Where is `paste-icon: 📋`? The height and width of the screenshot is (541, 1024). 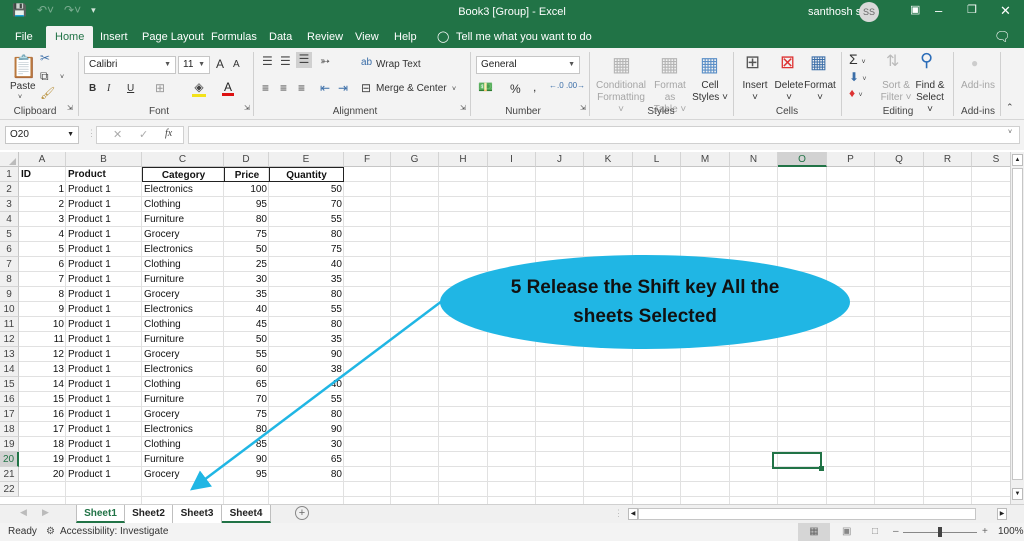 paste-icon: 📋 is located at coordinates (23, 67).